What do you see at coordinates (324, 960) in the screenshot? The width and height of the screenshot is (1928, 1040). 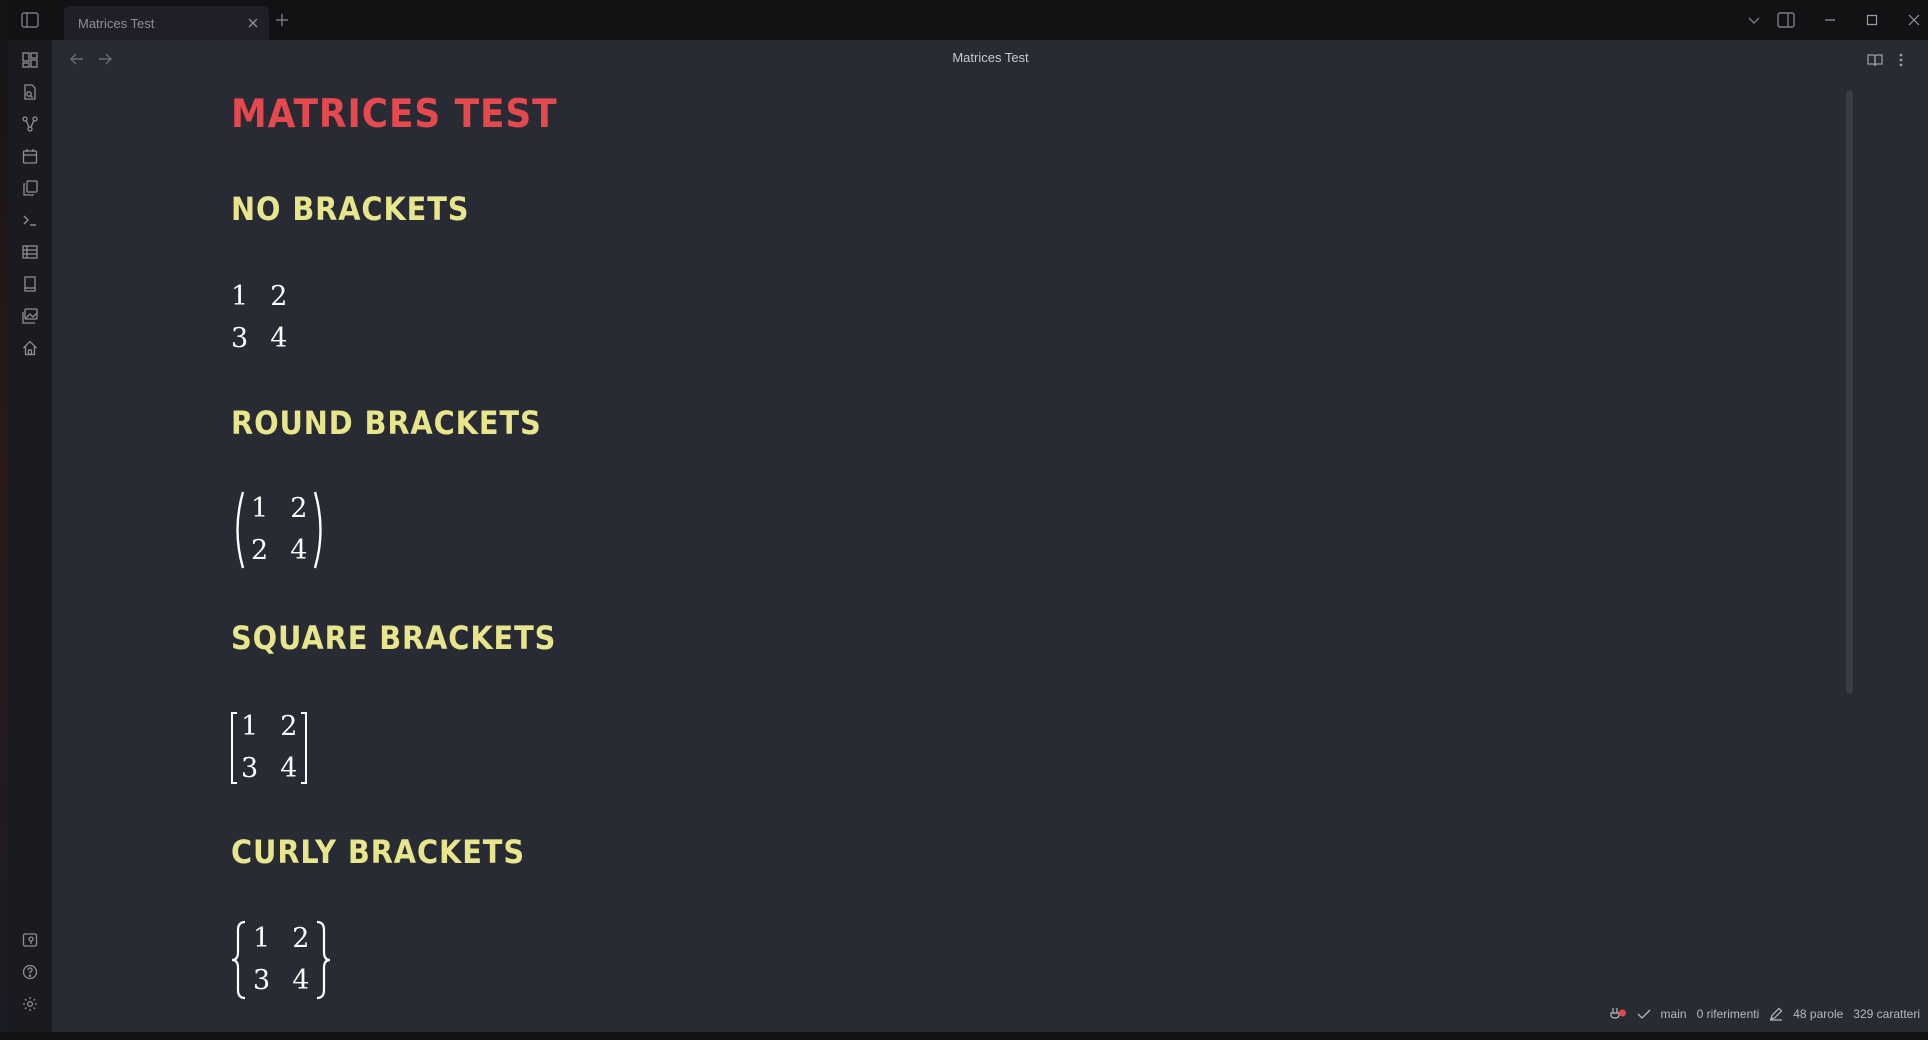 I see `right-curly-brace` at bounding box center [324, 960].